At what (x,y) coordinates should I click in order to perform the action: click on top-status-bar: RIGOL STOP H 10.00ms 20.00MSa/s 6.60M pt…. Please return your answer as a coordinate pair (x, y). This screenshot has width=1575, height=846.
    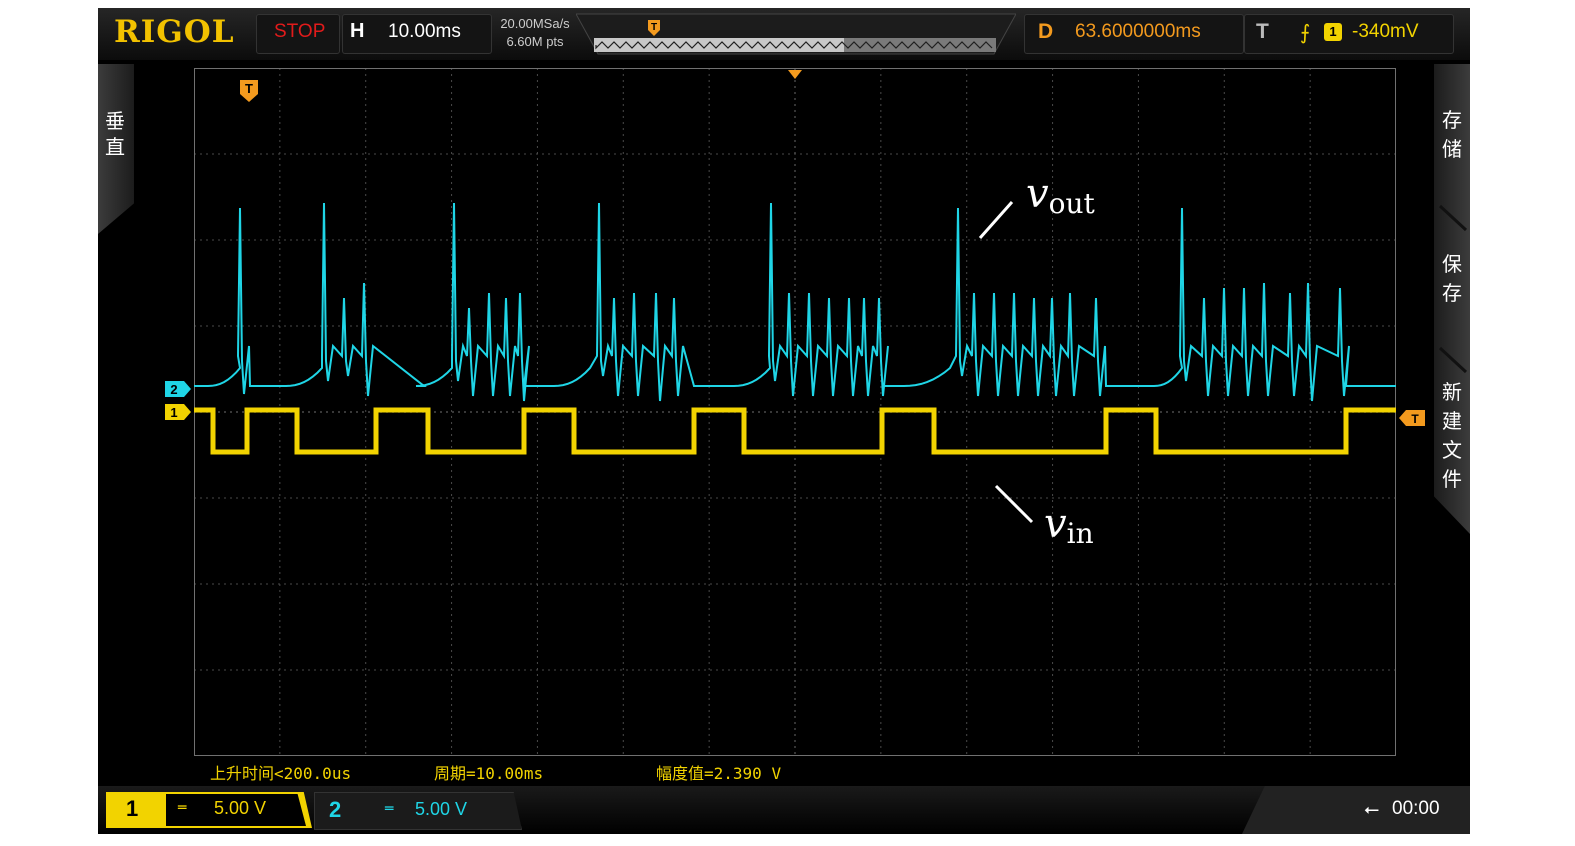
    Looking at the image, I should click on (784, 34).